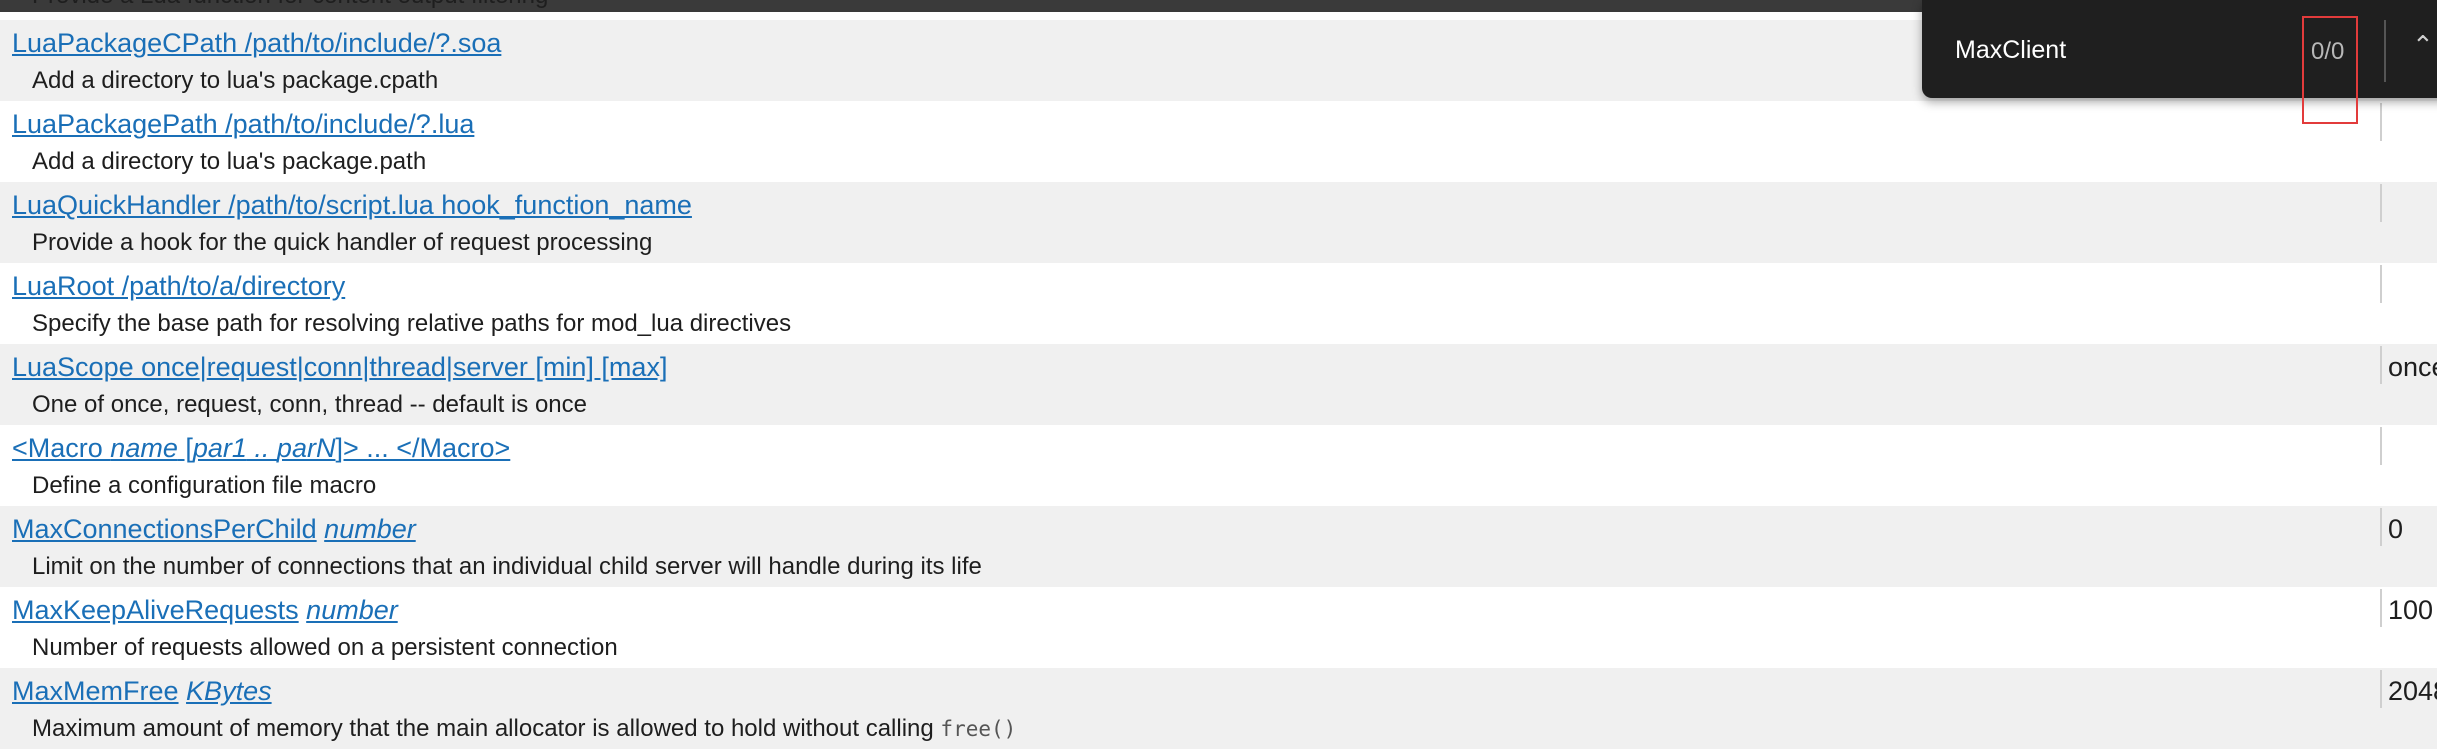  What do you see at coordinates (220, 448) in the screenshot?
I see `directive-arg: par1` at bounding box center [220, 448].